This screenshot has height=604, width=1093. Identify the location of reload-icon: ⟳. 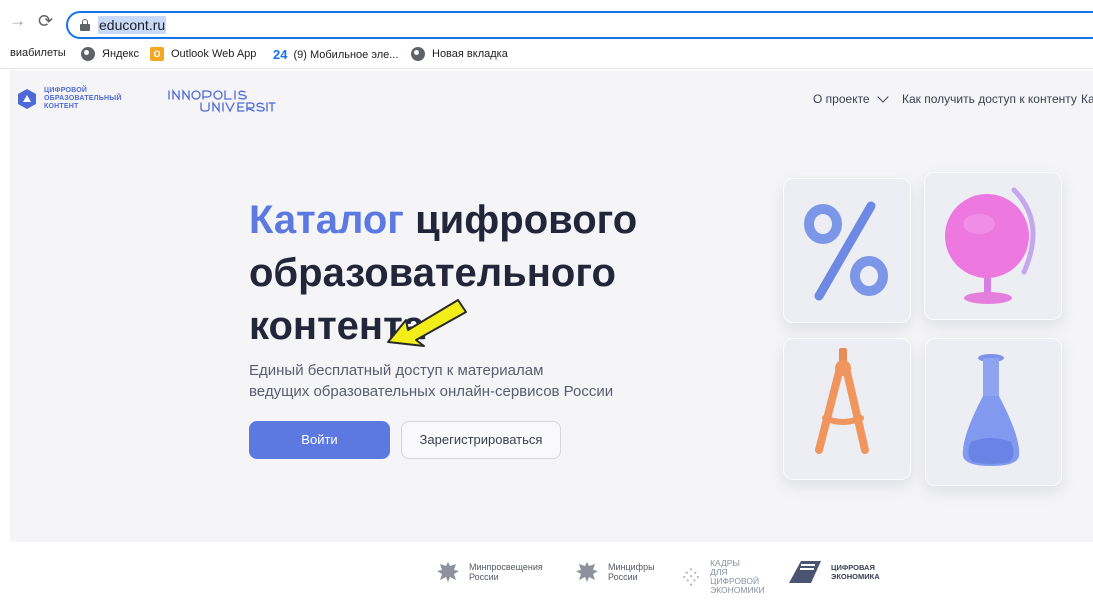
(45, 21).